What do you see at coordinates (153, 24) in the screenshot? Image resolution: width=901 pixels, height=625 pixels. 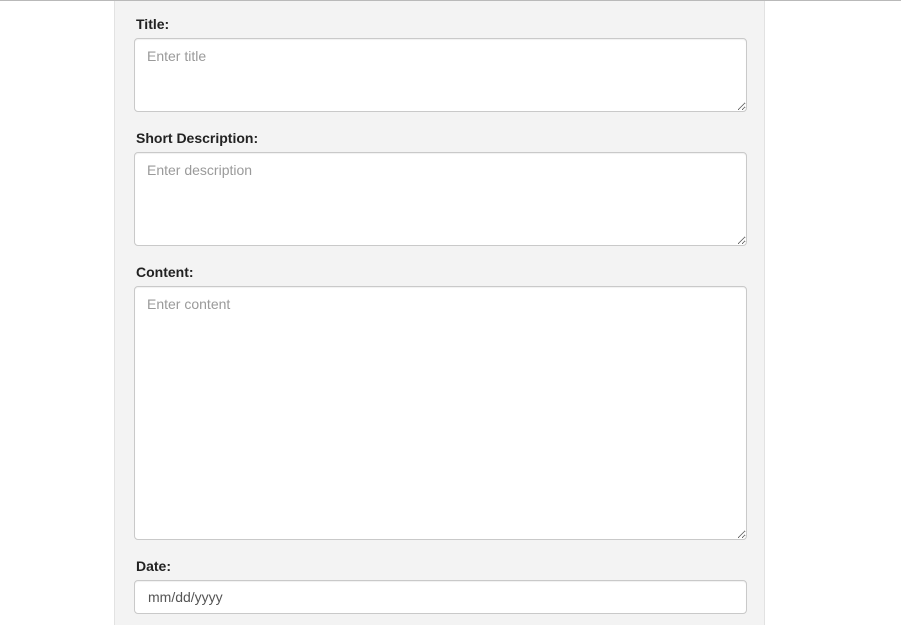 I see `title-label: Title:` at bounding box center [153, 24].